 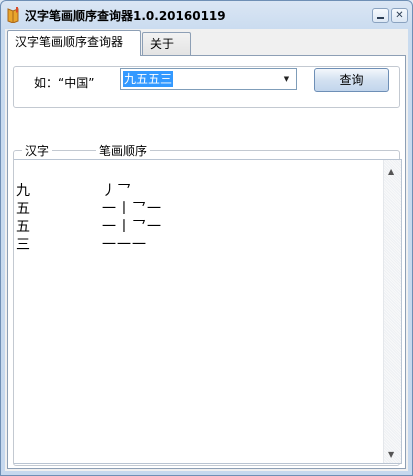 I want to click on tab-stroke-order-query: 汉字笔画顺序查询器, so click(x=74, y=43).